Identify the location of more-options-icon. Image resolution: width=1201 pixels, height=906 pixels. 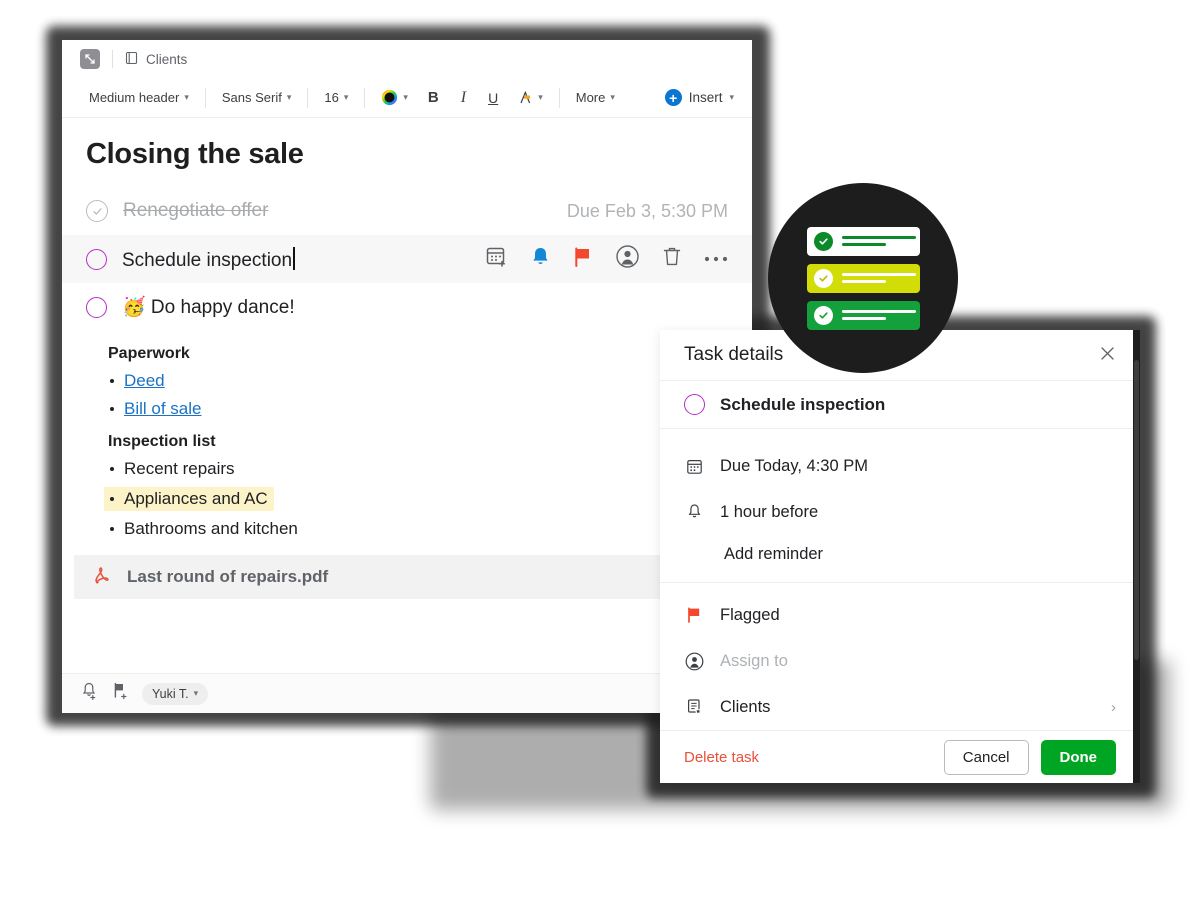
(716, 259).